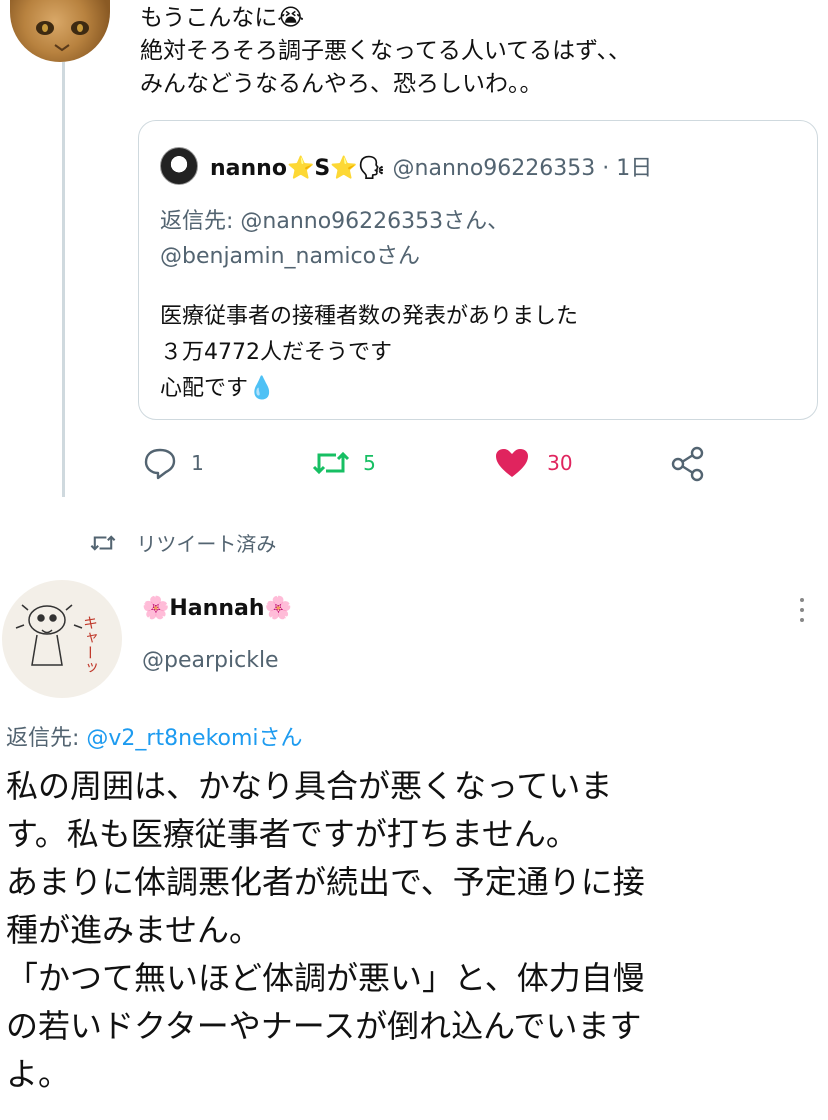  What do you see at coordinates (369, 463) in the screenshot?
I see `retweet-count: 5` at bounding box center [369, 463].